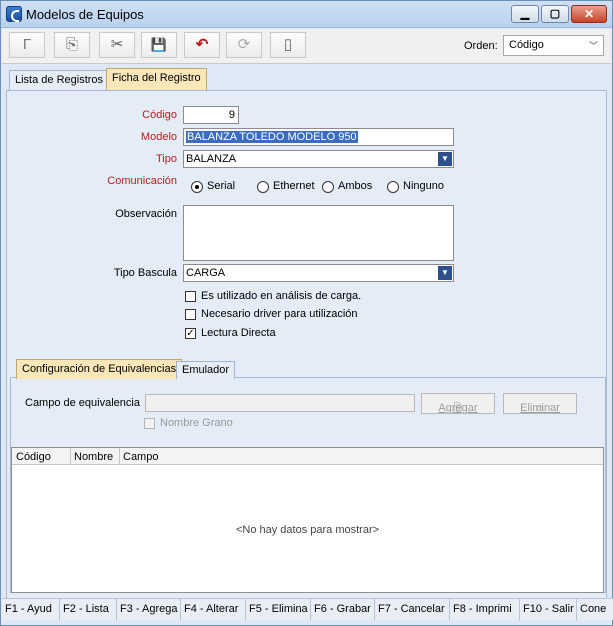 The width and height of the screenshot is (613, 626). I want to click on copy-button: ⎘, so click(72, 45).